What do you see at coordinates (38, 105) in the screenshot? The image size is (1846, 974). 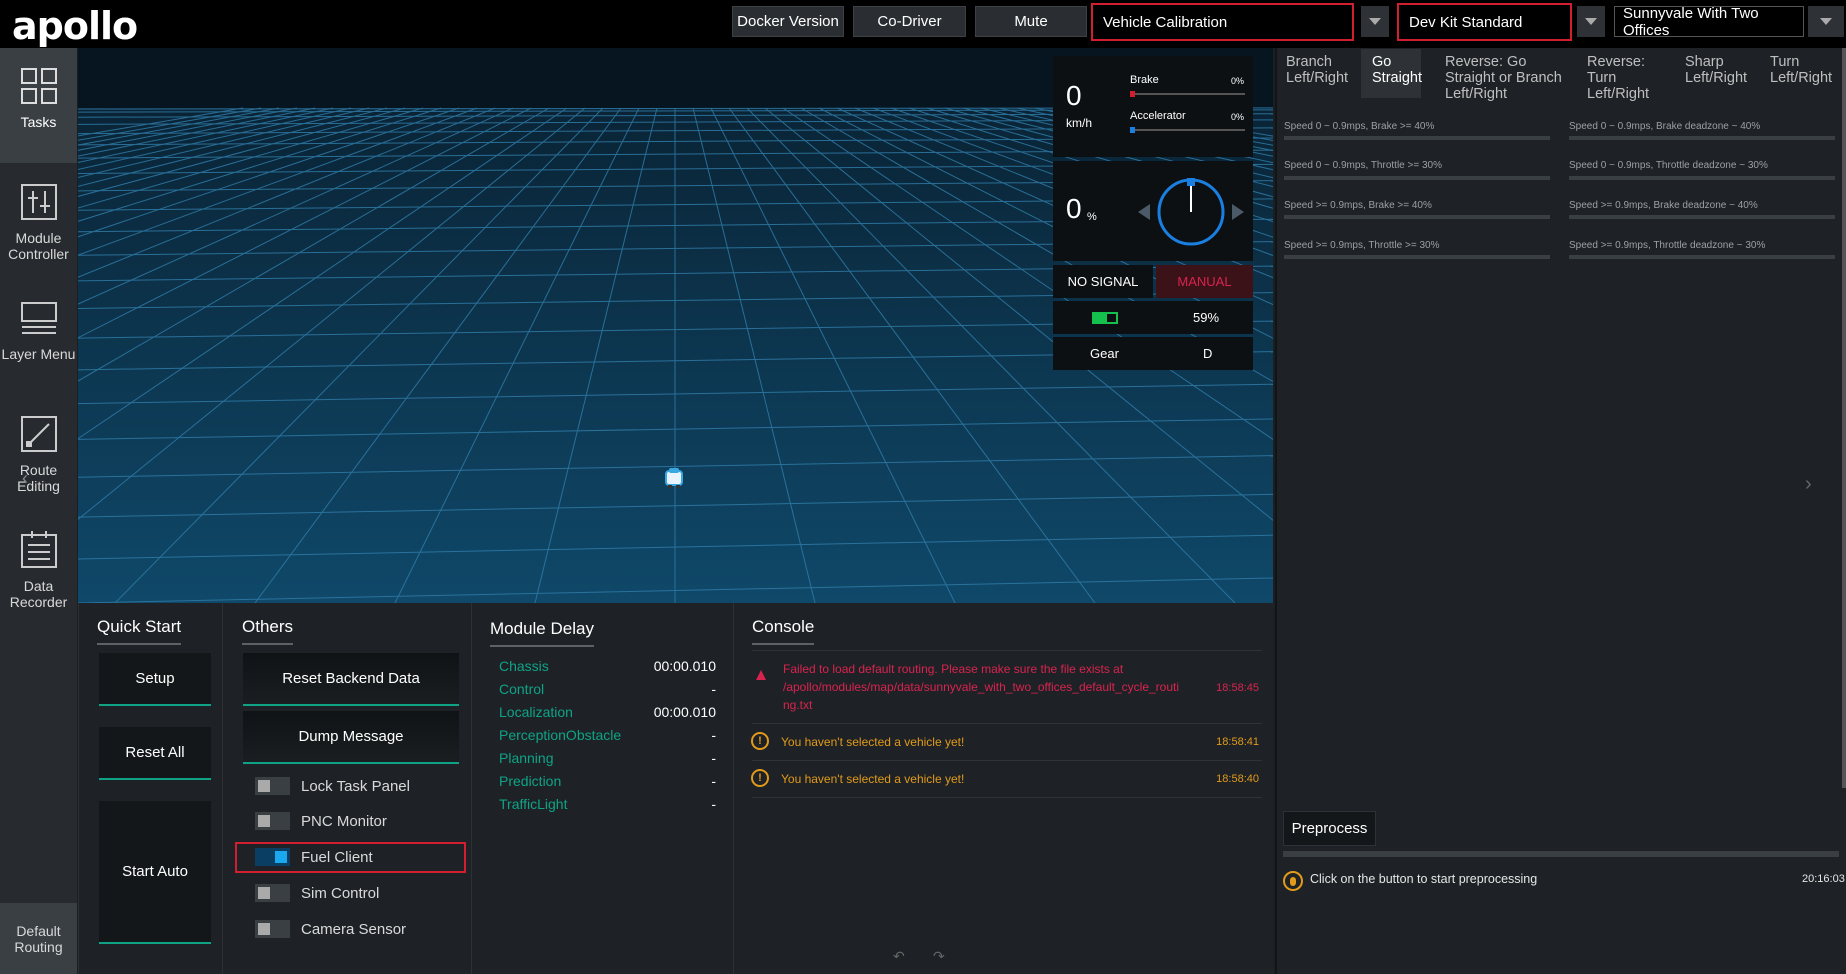 I see `sidebar-item-tasks: Tasks` at bounding box center [38, 105].